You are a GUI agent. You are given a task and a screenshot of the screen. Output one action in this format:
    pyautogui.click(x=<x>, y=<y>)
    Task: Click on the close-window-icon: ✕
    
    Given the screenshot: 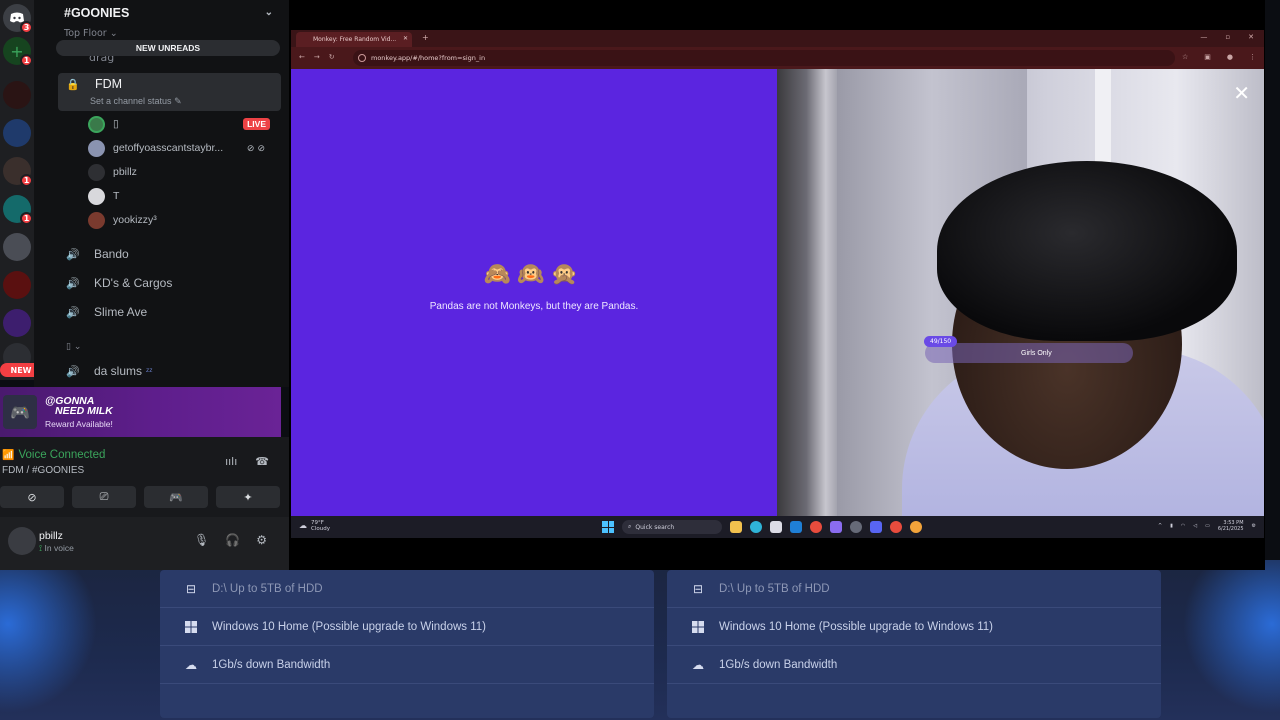 What is the action you would take?
    pyautogui.click(x=1251, y=37)
    